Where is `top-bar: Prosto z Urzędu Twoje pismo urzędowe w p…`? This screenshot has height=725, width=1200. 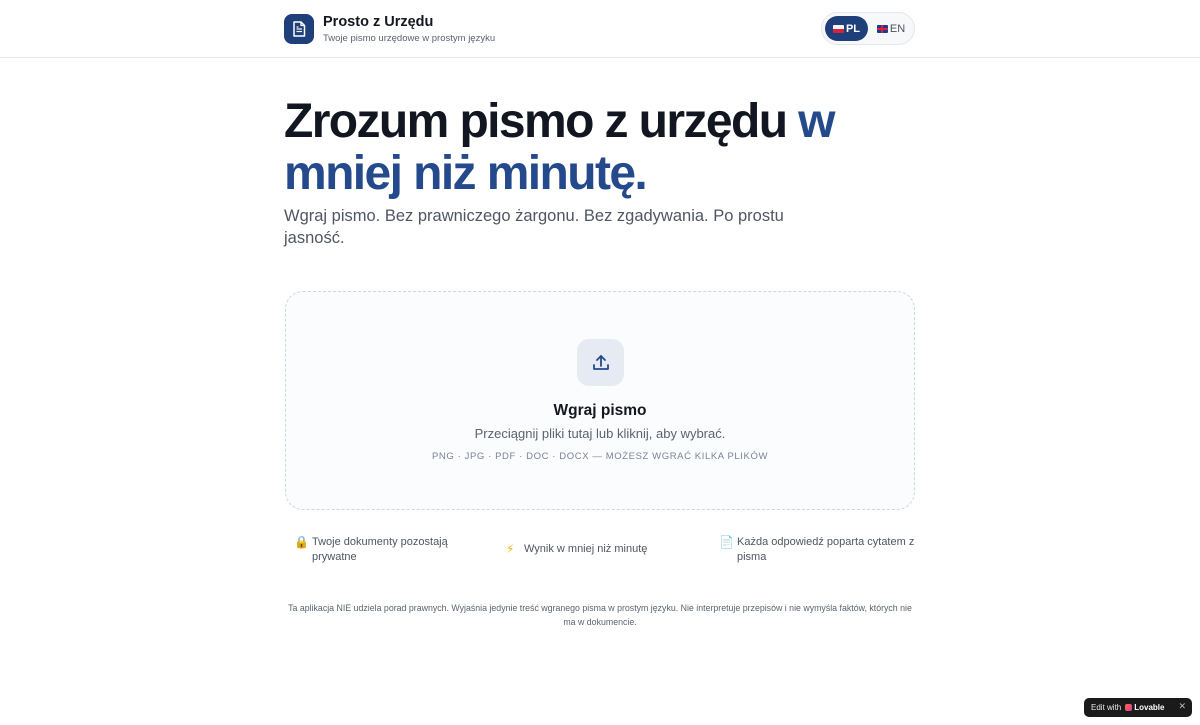 top-bar: Prosto z Urzędu Twoje pismo urzędowe w p… is located at coordinates (600, 29).